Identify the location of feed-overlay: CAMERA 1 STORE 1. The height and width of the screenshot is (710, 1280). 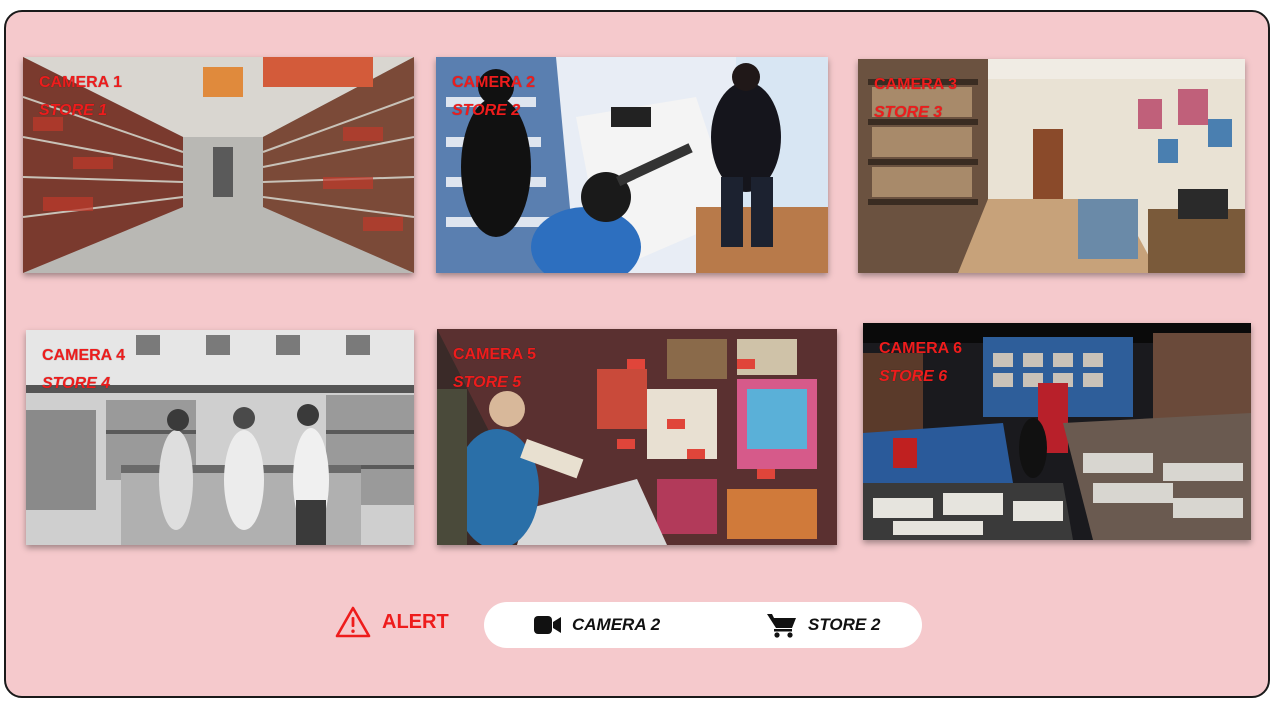
(80, 97).